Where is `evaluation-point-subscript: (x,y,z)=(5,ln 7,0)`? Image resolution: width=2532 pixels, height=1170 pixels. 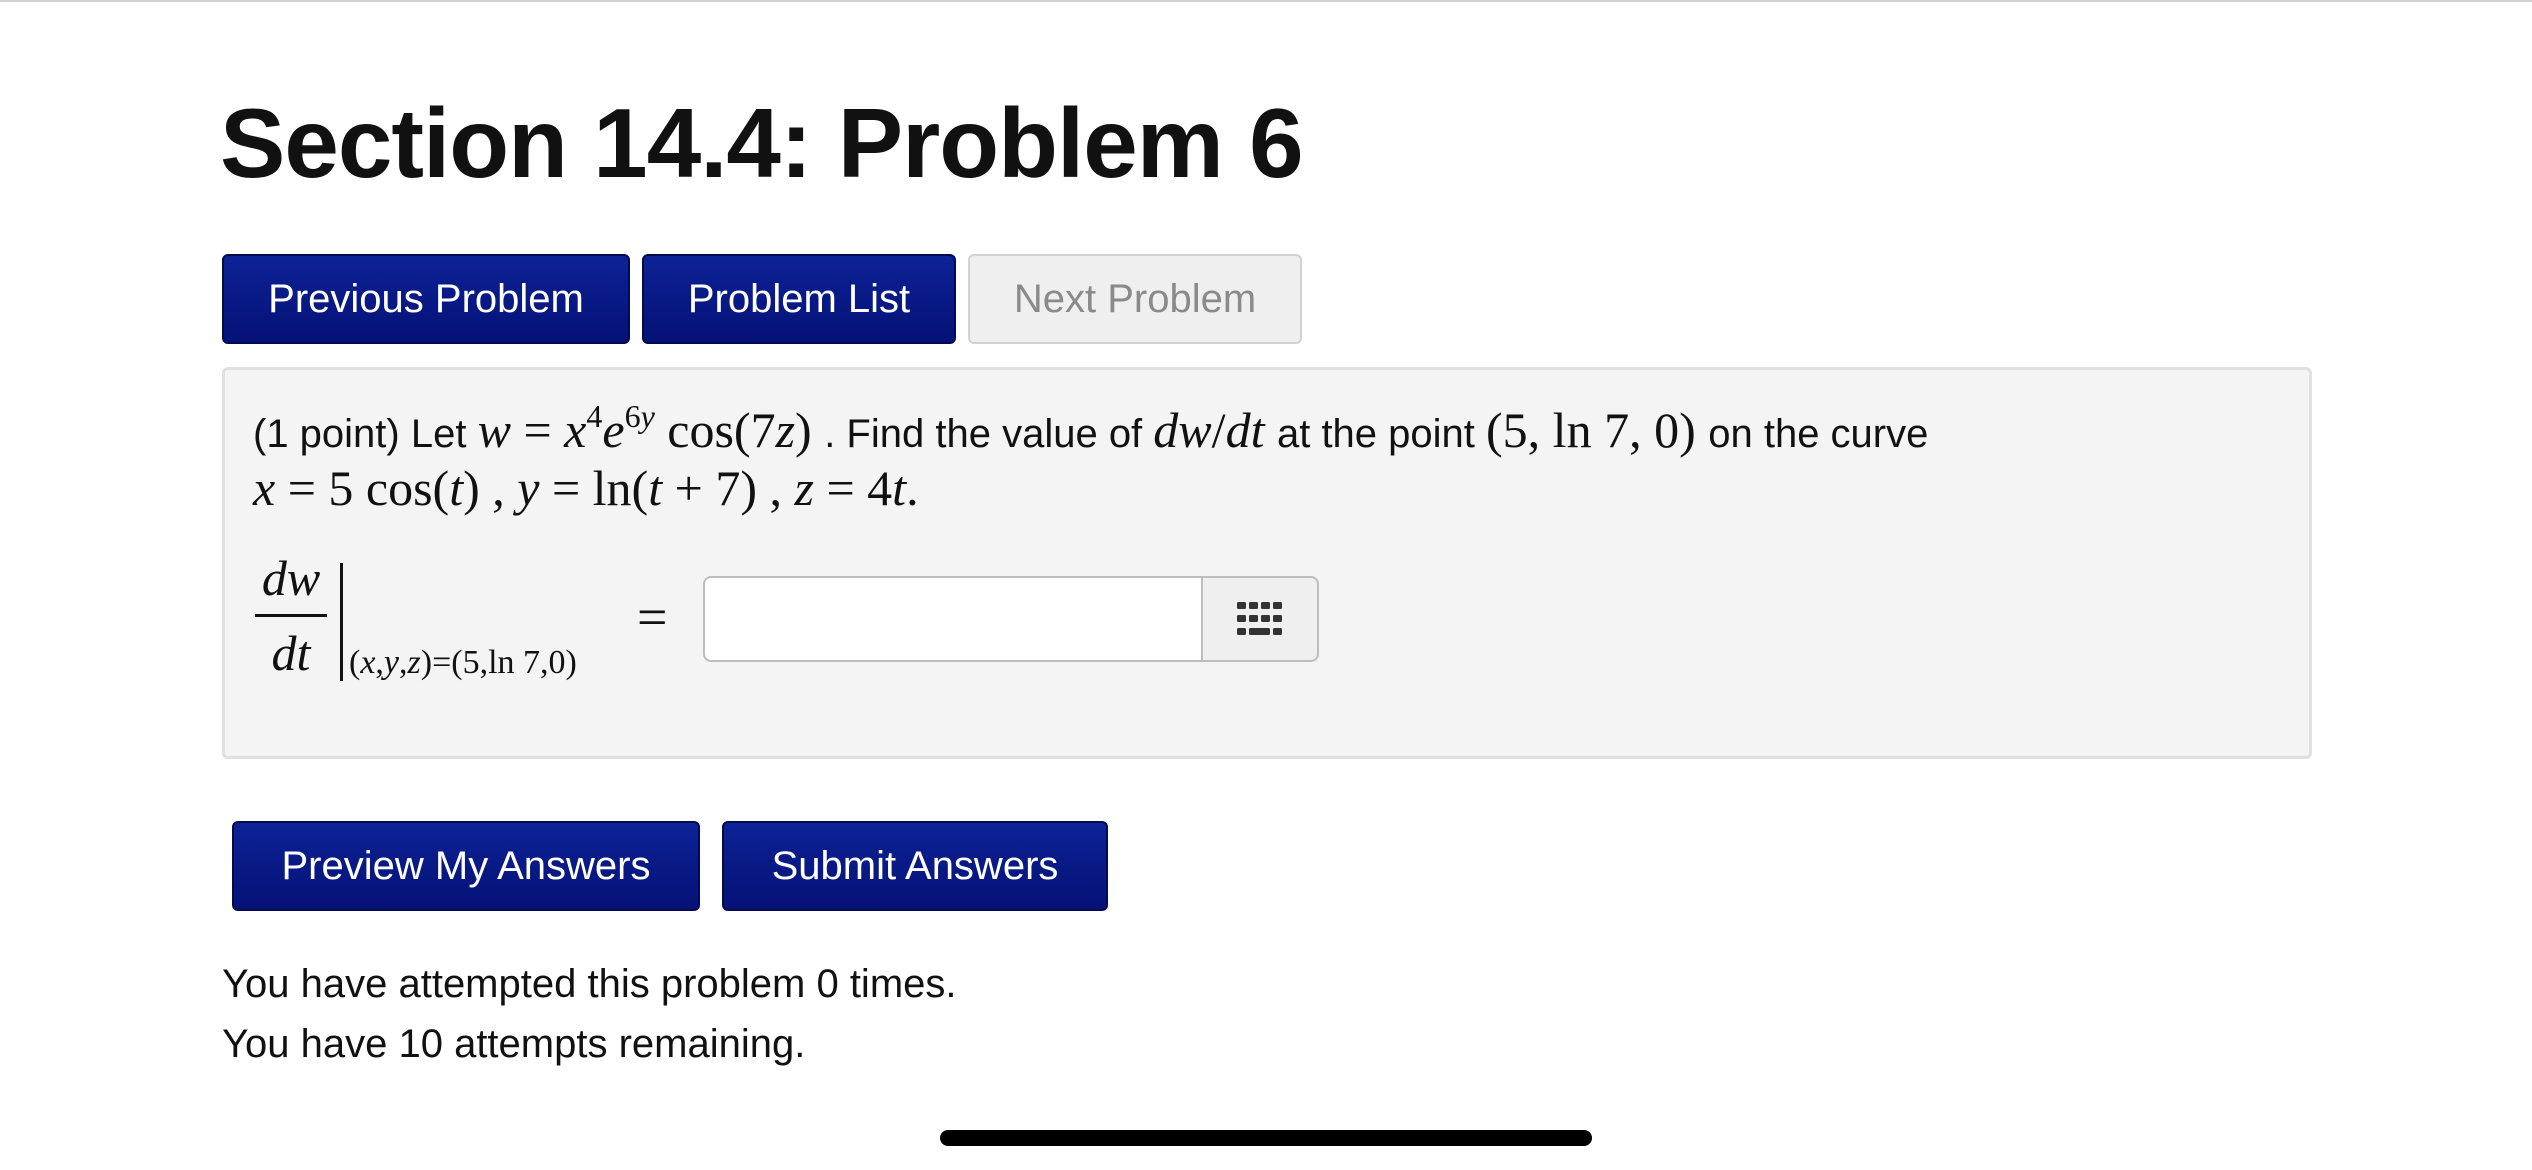
evaluation-point-subscript: (x,y,z)=(5,ln 7,0) is located at coordinates (463, 662).